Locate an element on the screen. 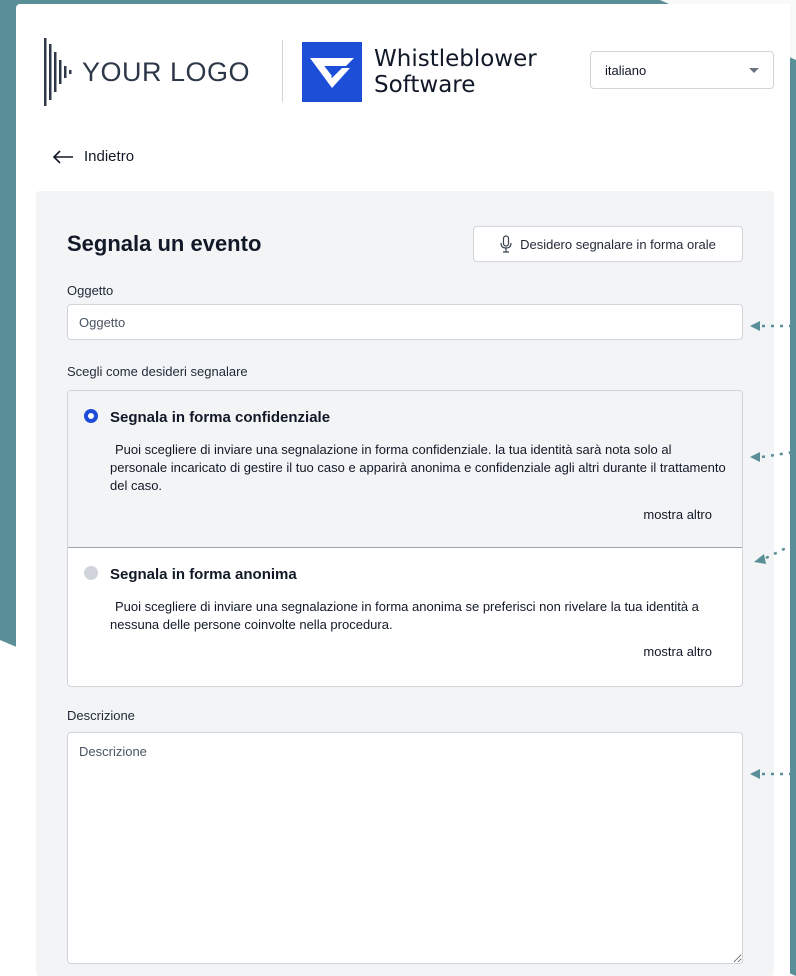  arrow-left-icon is located at coordinates (62, 156).